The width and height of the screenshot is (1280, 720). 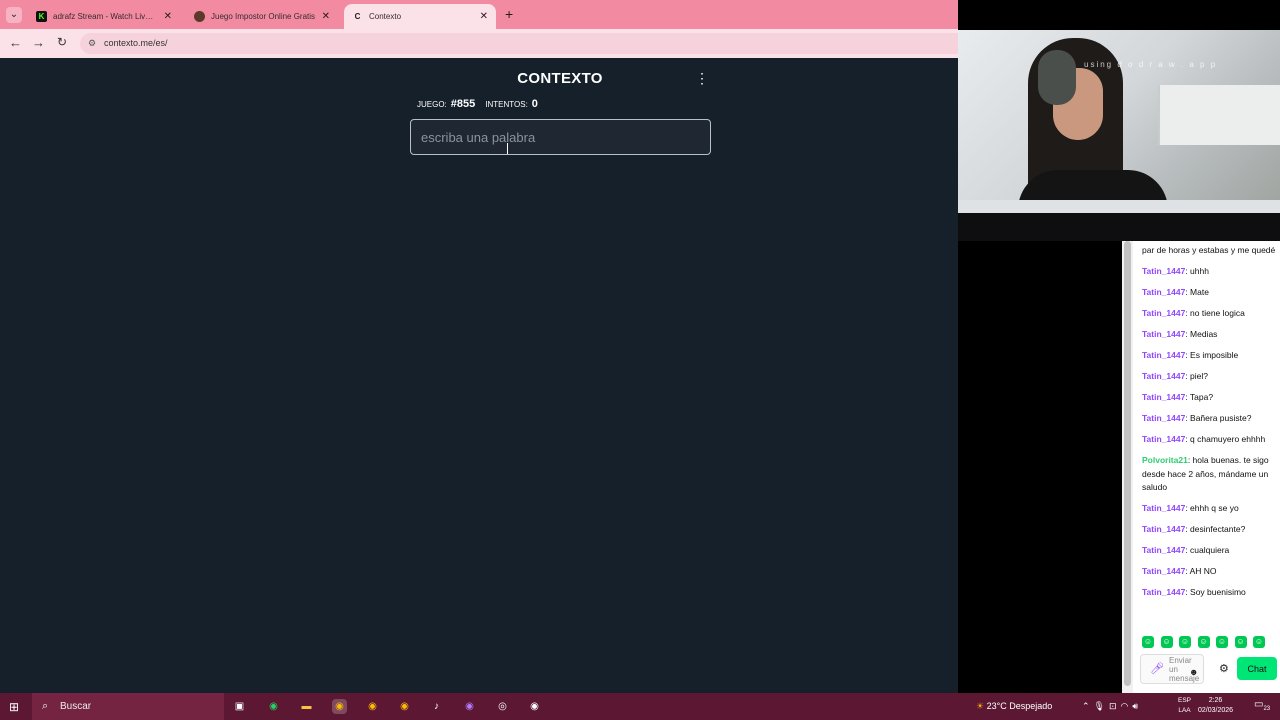 What do you see at coordinates (1172, 669) in the screenshot?
I see `chat-input: 🎤︎ Enviar un mensaje ☻` at bounding box center [1172, 669].